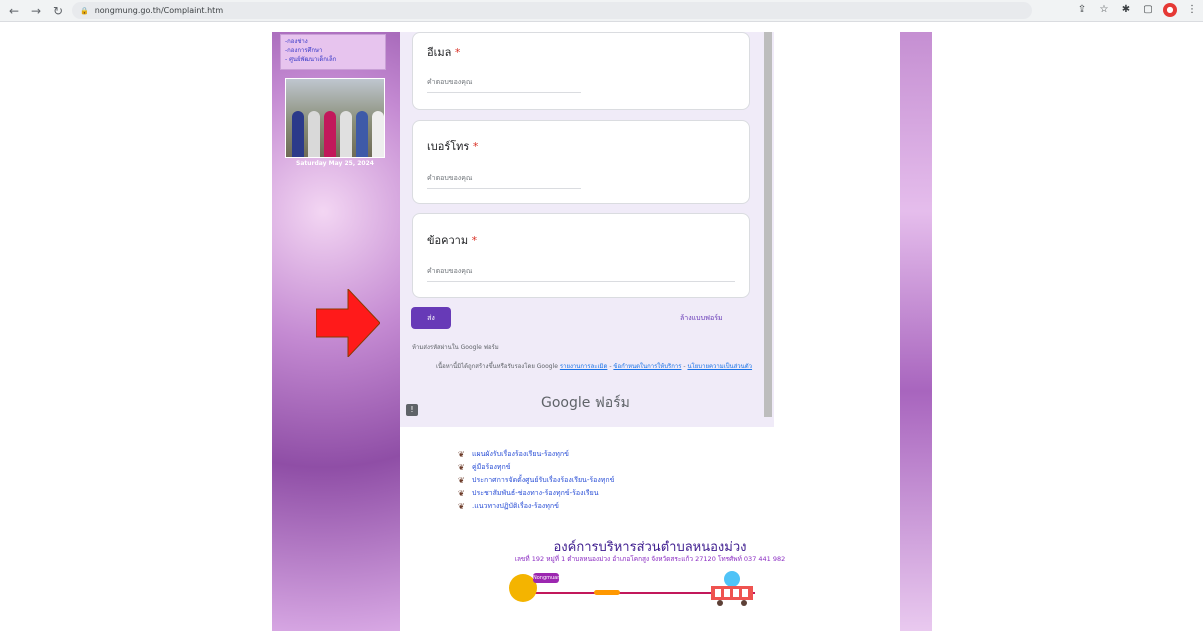  What do you see at coordinates (36, 11) in the screenshot?
I see `forward-arrow-icon: →` at bounding box center [36, 11].